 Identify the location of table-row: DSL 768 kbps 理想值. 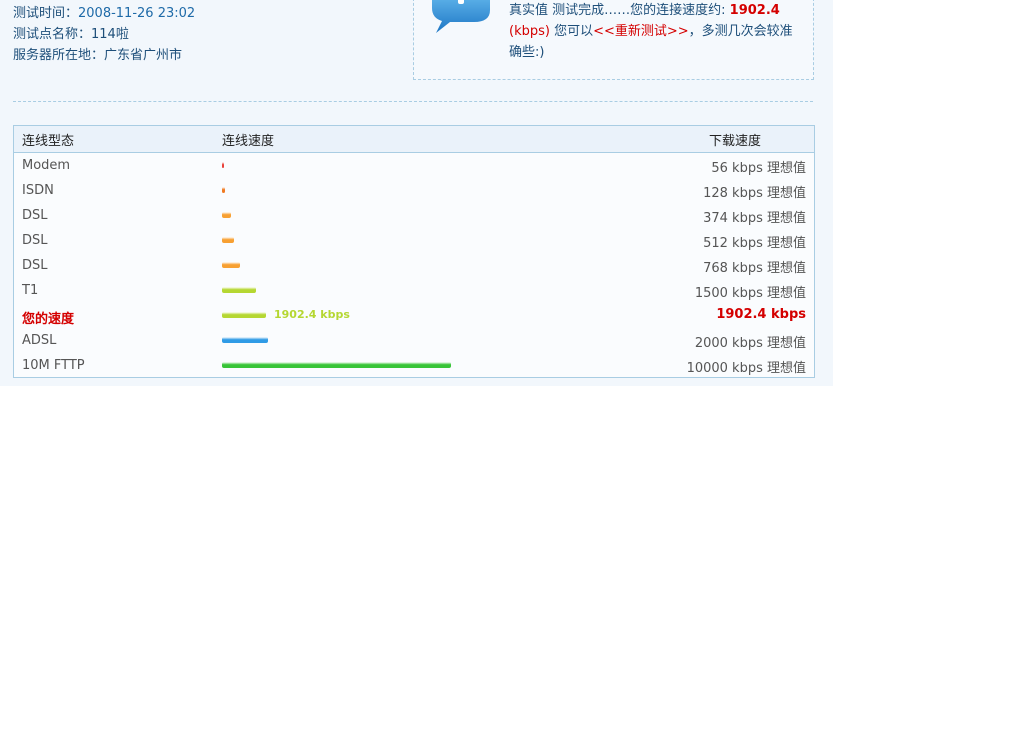
(414, 265).